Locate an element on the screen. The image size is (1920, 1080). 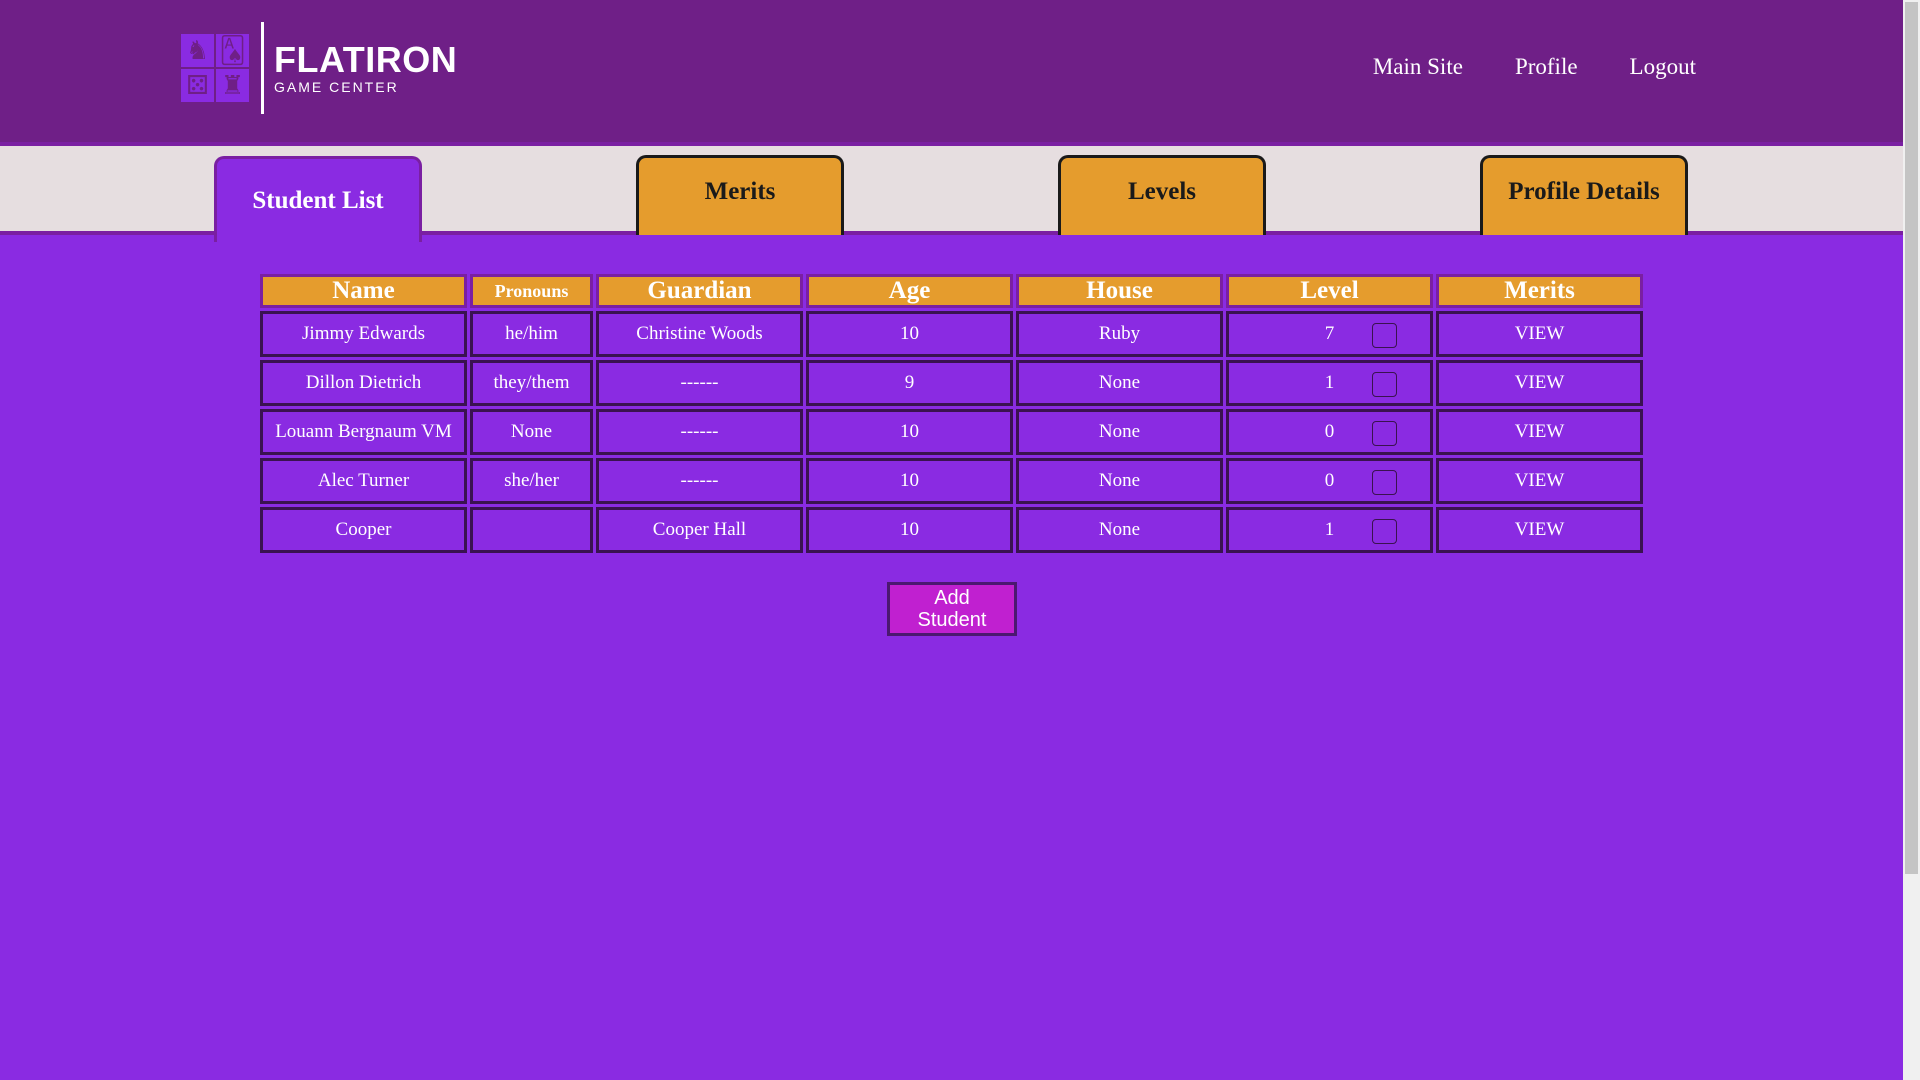
logo-divider is located at coordinates (262, 68).